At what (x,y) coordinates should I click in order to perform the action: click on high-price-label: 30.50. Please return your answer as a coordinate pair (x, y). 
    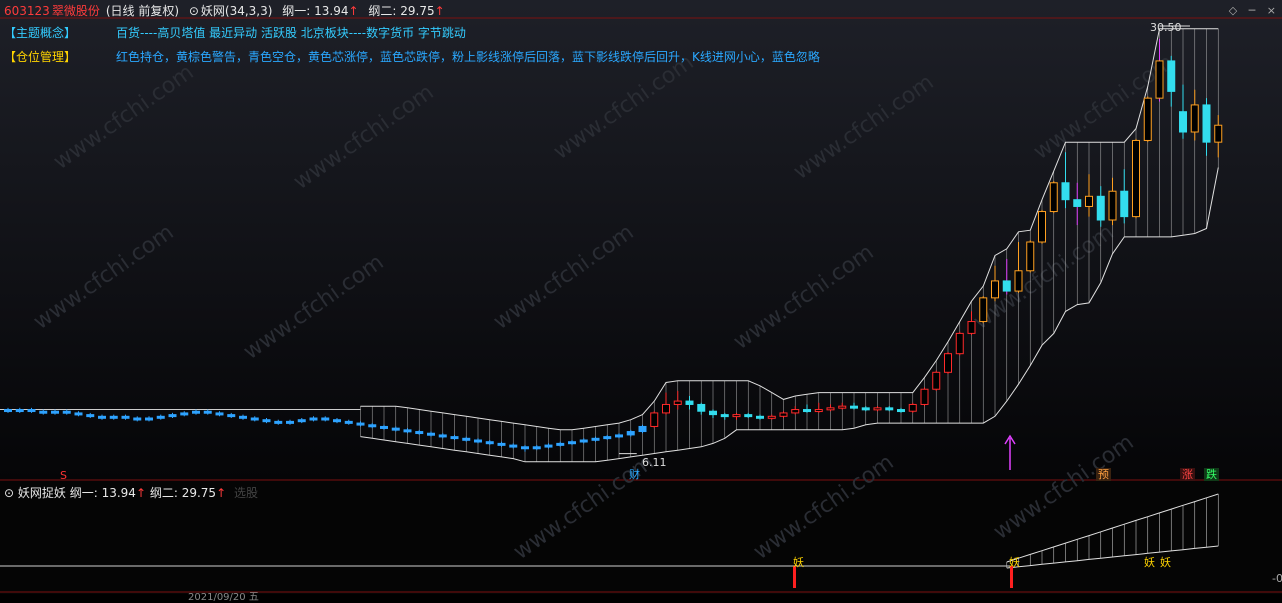
    Looking at the image, I should click on (1166, 27).